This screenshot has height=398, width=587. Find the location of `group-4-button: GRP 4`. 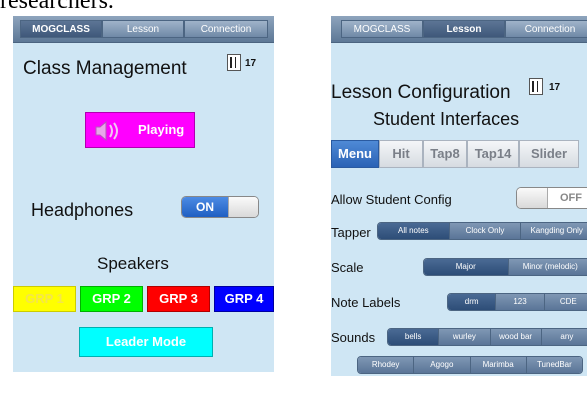

group-4-button: GRP 4 is located at coordinates (244, 299).